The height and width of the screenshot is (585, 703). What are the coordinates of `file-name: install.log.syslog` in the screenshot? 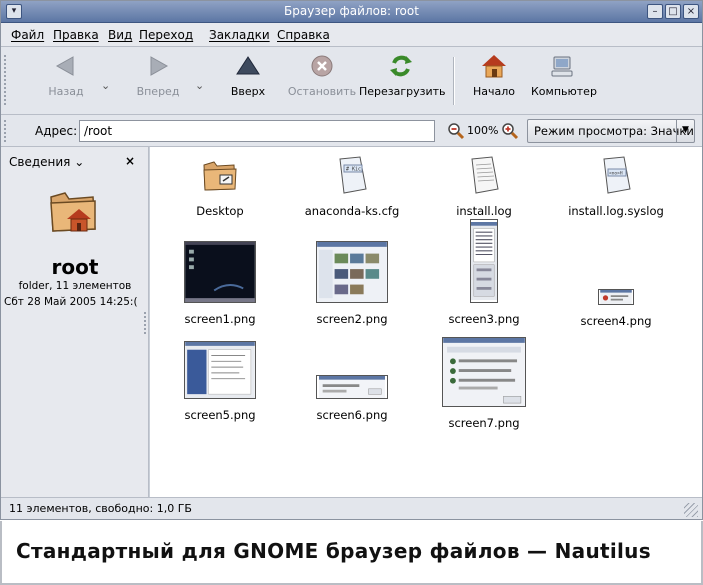 It's located at (616, 211).